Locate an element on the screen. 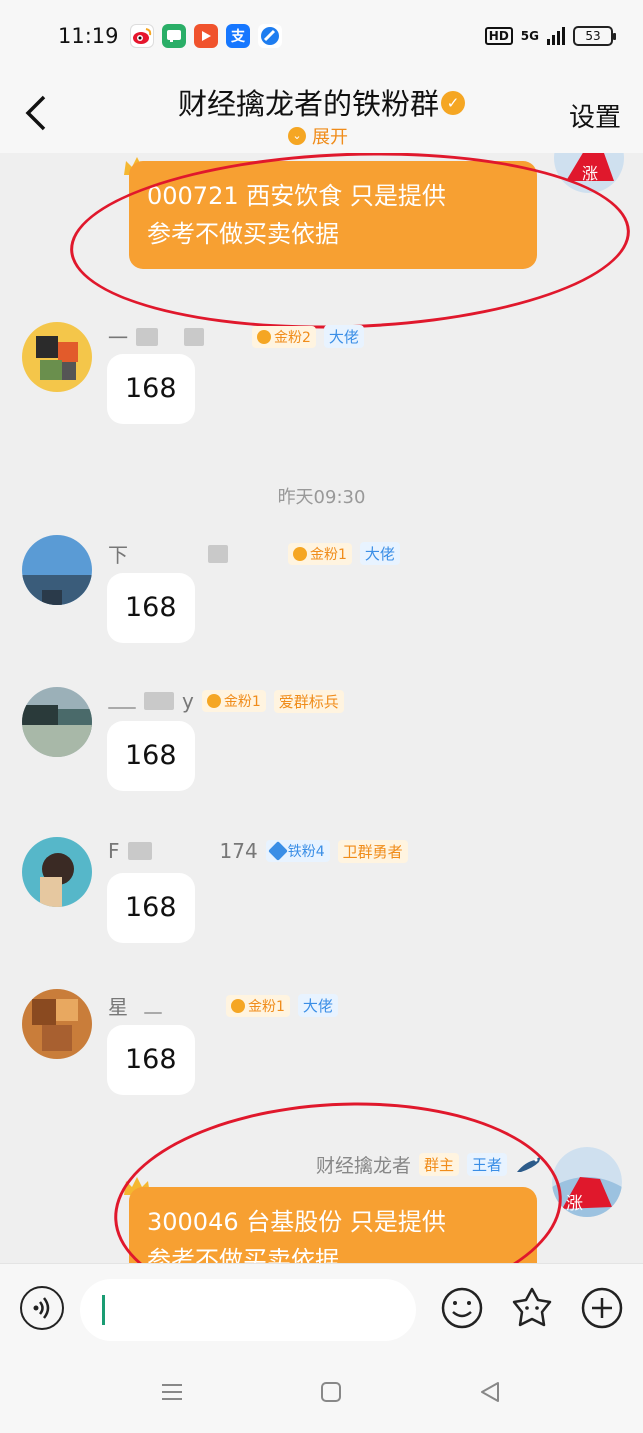 The width and height of the screenshot is (643, 1433). message-text-line1: 000721 西安饮食 只是提供 is located at coordinates (296, 196).